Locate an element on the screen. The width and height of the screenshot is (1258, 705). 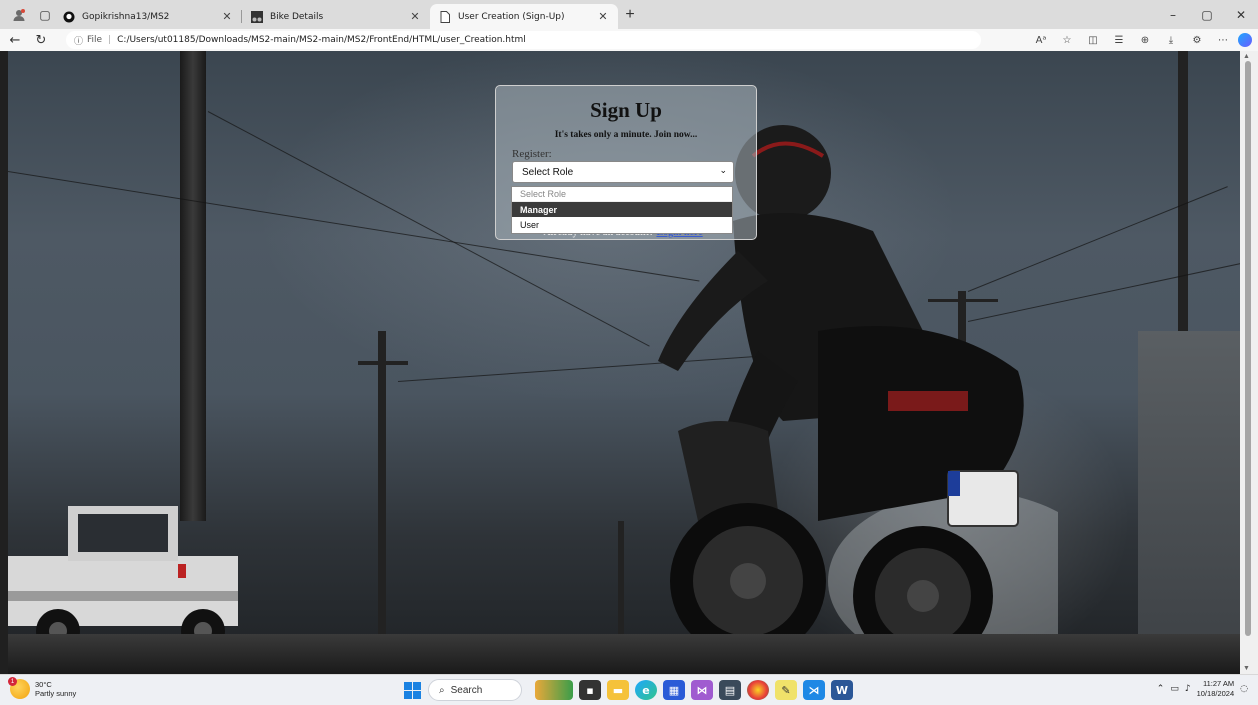
favorite-star-icon: ☆ is located at coordinates (1067, 40).